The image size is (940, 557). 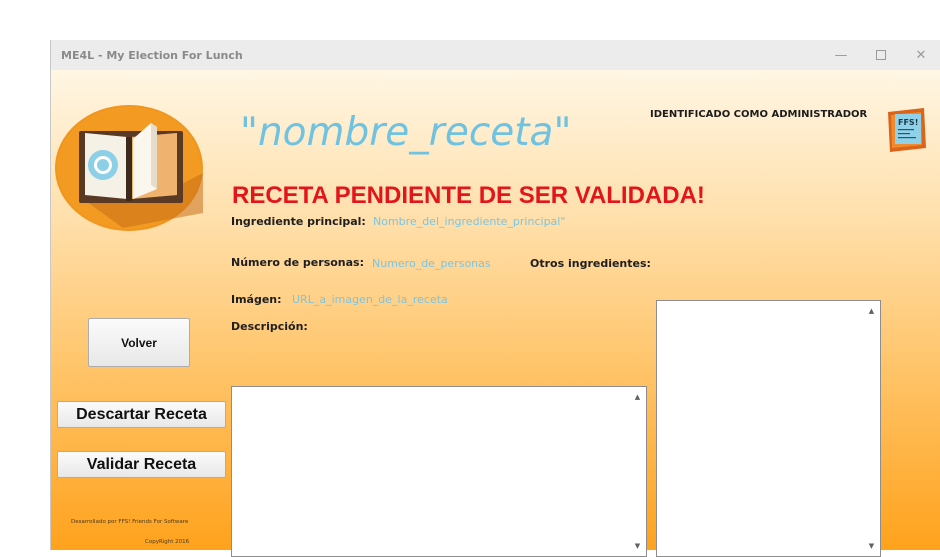 I want to click on maximize-icon, so click(x=881, y=55).